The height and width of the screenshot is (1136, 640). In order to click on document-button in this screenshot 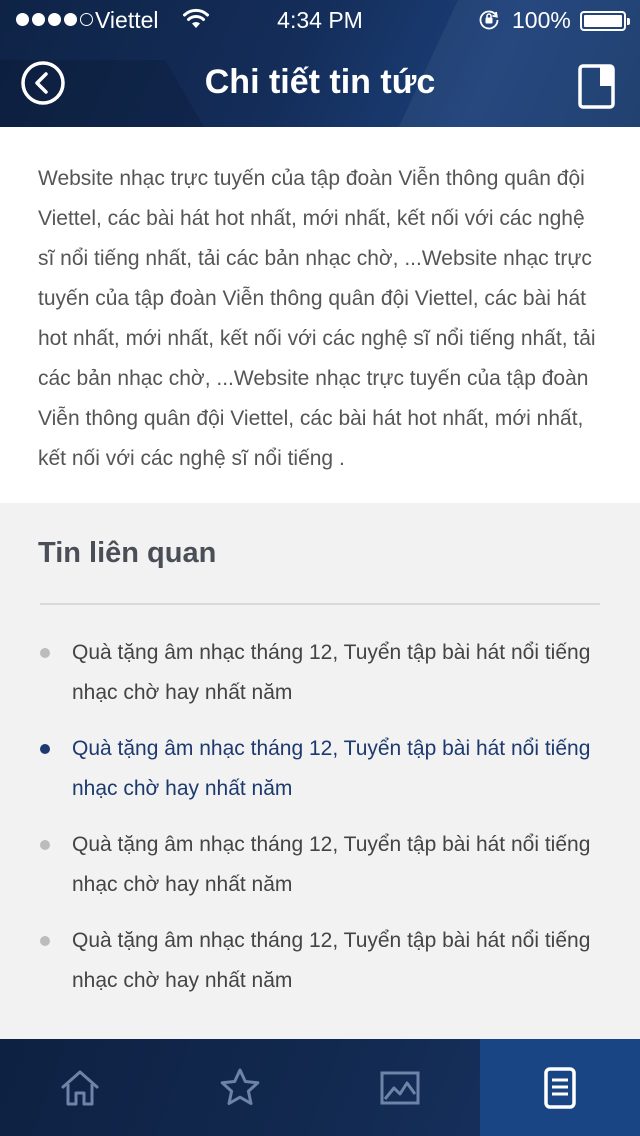, I will do `click(597, 87)`.